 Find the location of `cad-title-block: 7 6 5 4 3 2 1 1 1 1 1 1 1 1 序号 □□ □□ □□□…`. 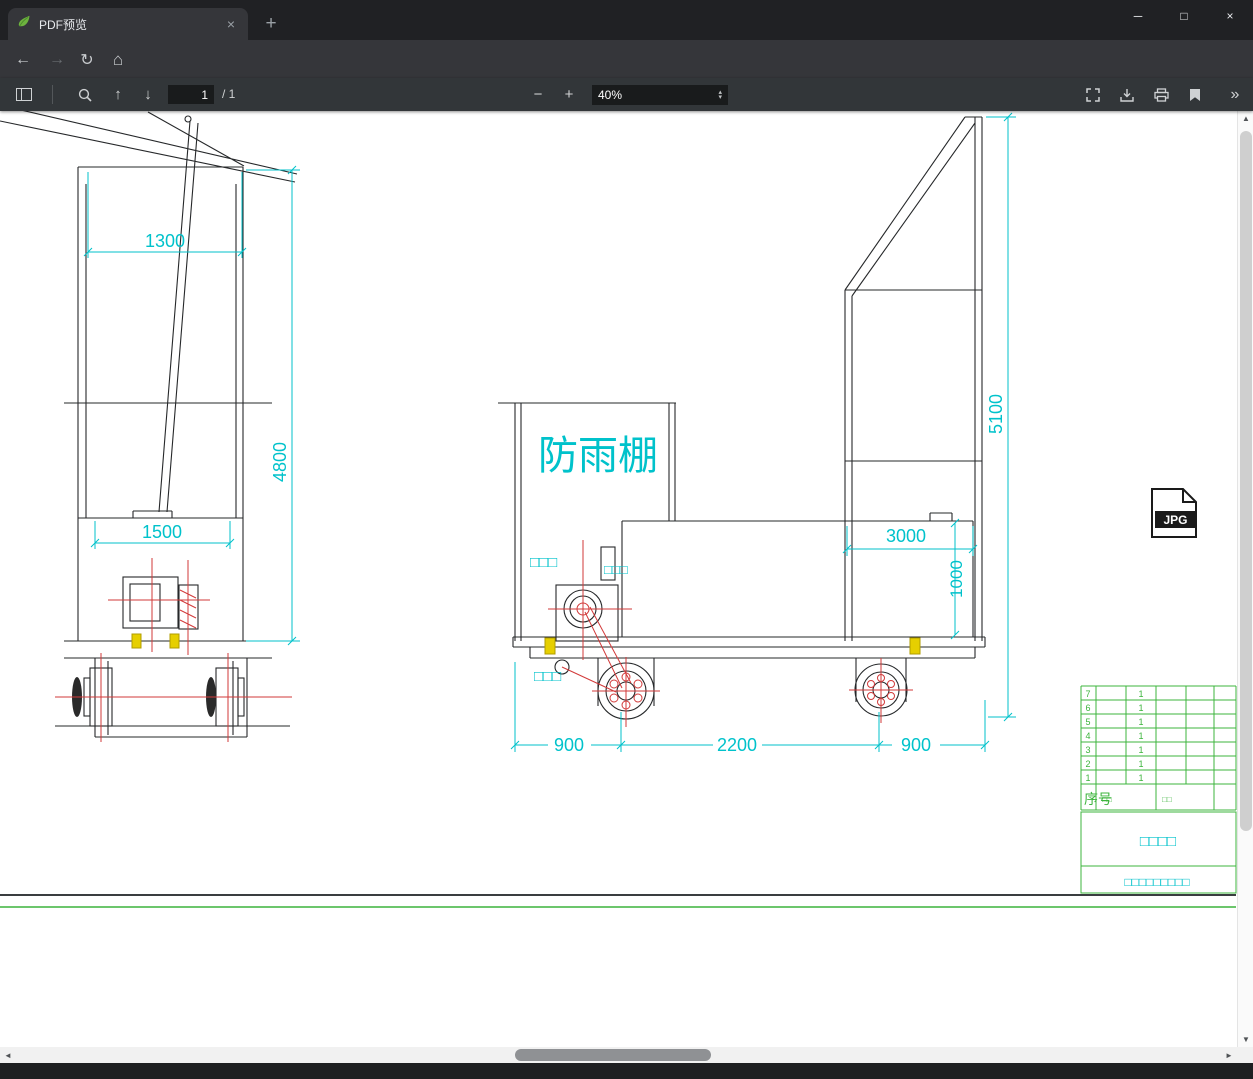

cad-title-block: 7 6 5 4 3 2 1 1 1 1 1 1 1 1 序号 □□ □□ □□□… is located at coordinates (1158, 789).